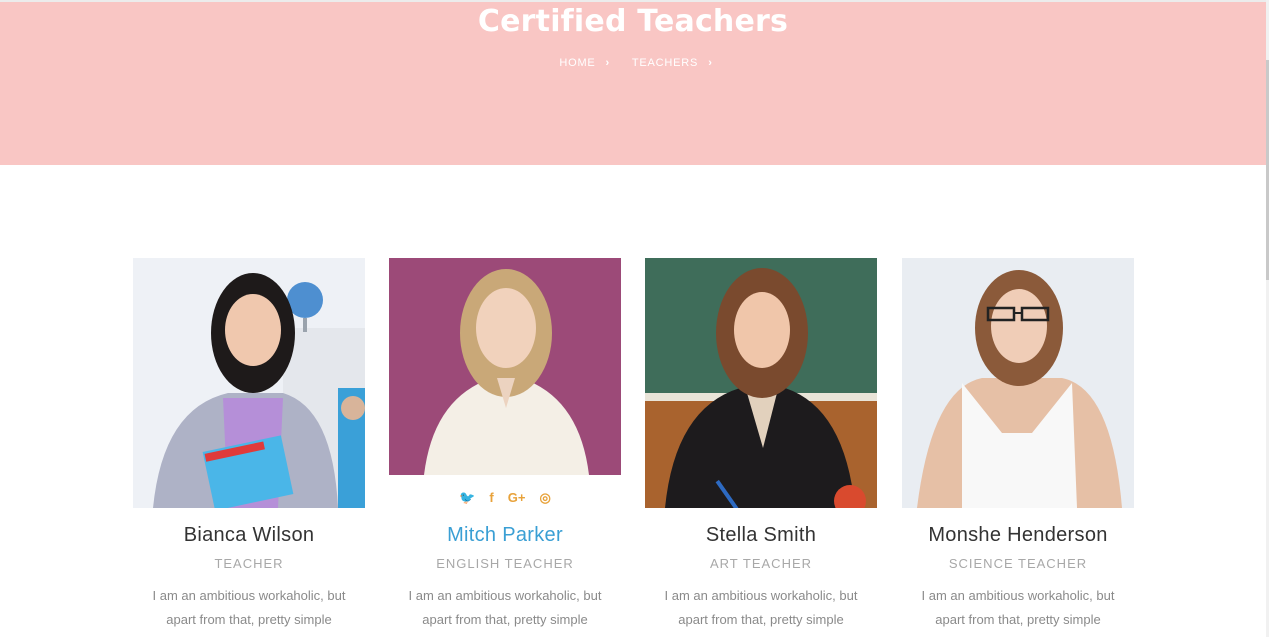 Image resolution: width=1269 pixels, height=637 pixels. What do you see at coordinates (577, 63) in the screenshot?
I see `breadcrumb-home-label: HOME` at bounding box center [577, 63].